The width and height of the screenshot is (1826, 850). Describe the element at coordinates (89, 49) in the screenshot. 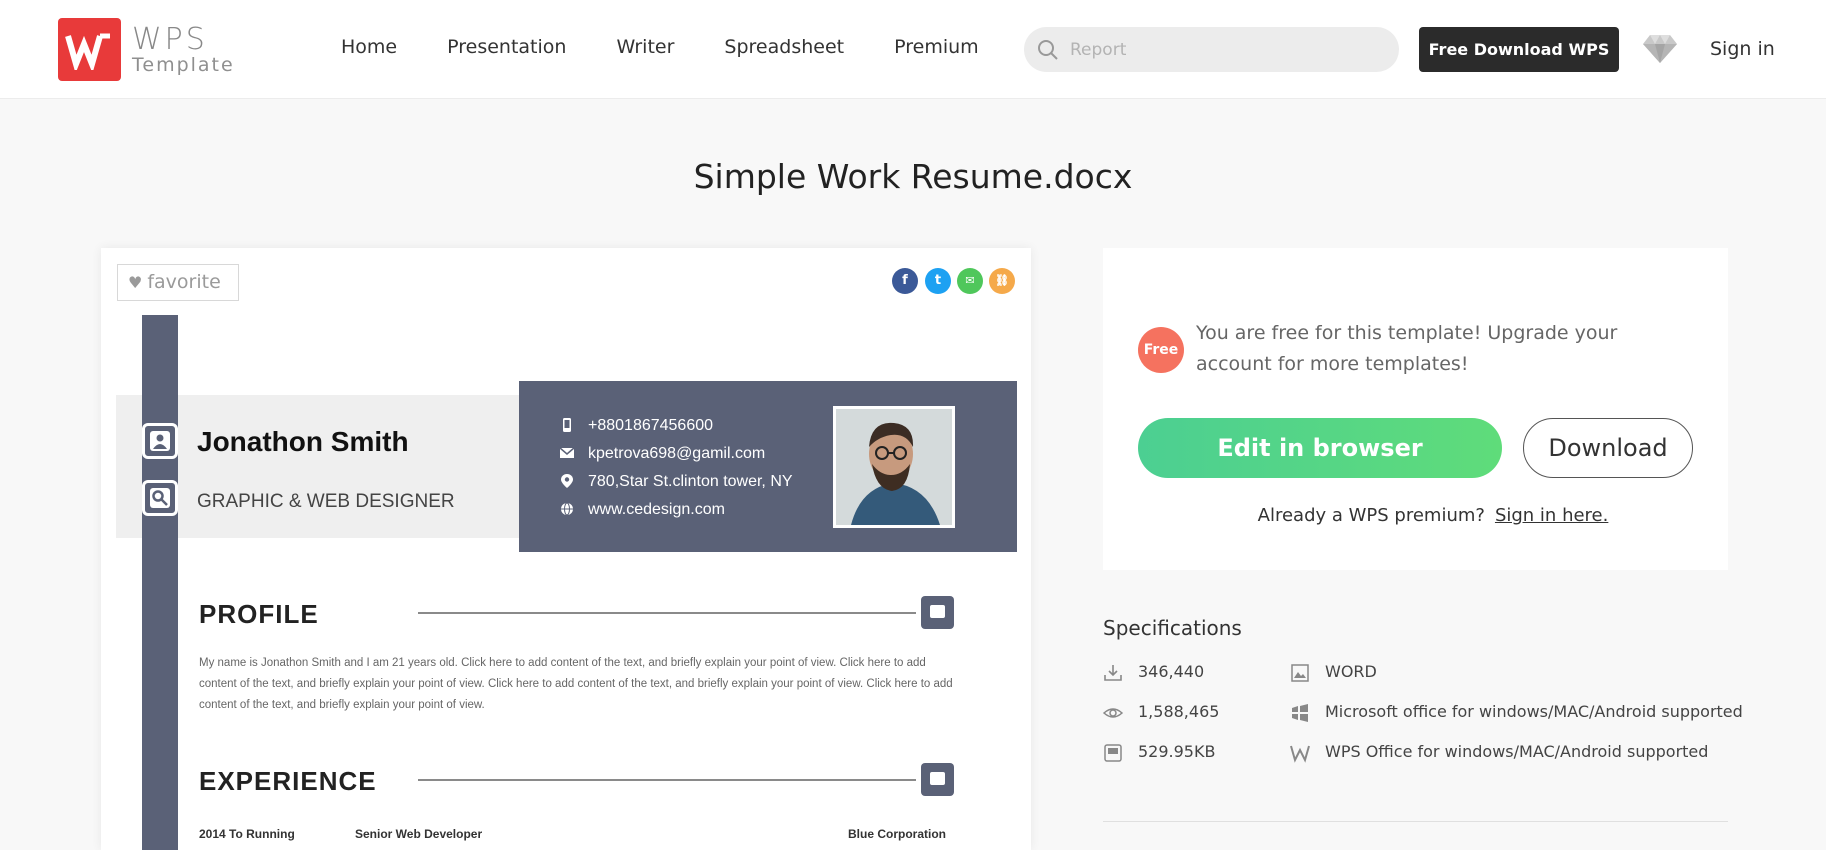

I see `wps-logo-icon` at that location.